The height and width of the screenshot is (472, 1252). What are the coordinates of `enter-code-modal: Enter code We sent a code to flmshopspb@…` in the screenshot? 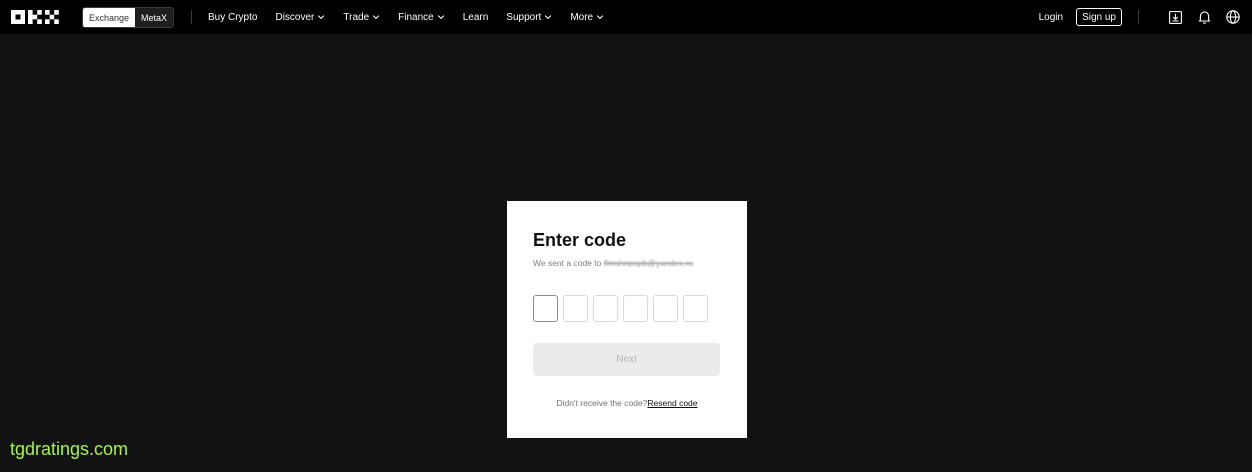 It's located at (627, 319).